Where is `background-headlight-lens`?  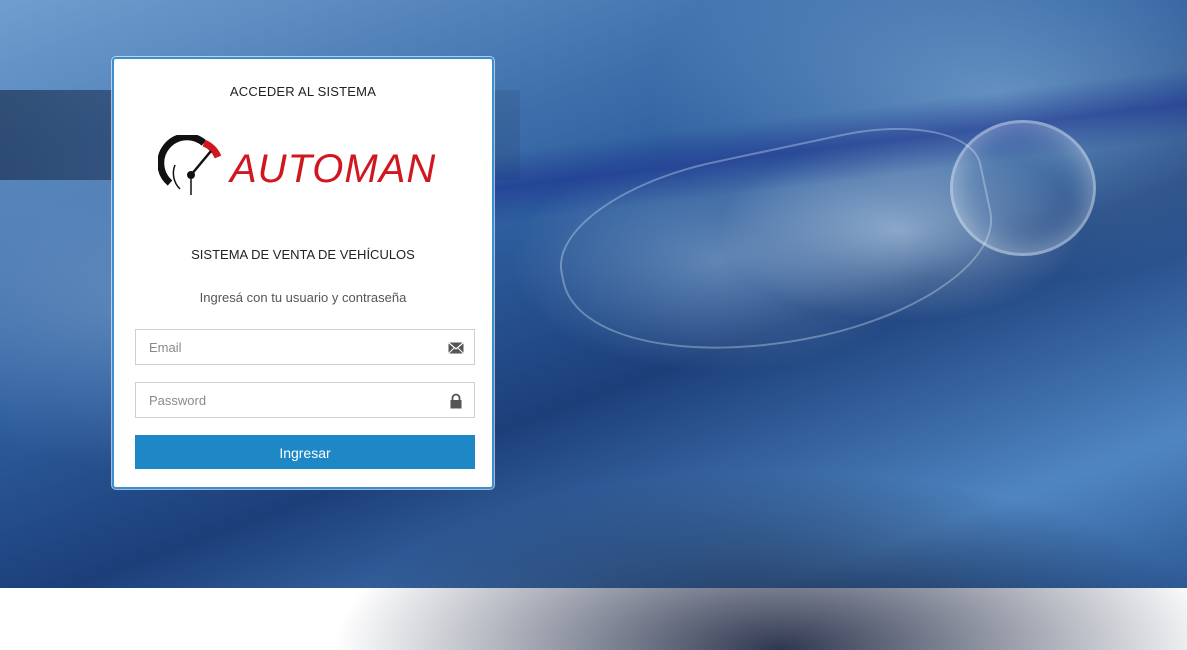 background-headlight-lens is located at coordinates (1023, 188).